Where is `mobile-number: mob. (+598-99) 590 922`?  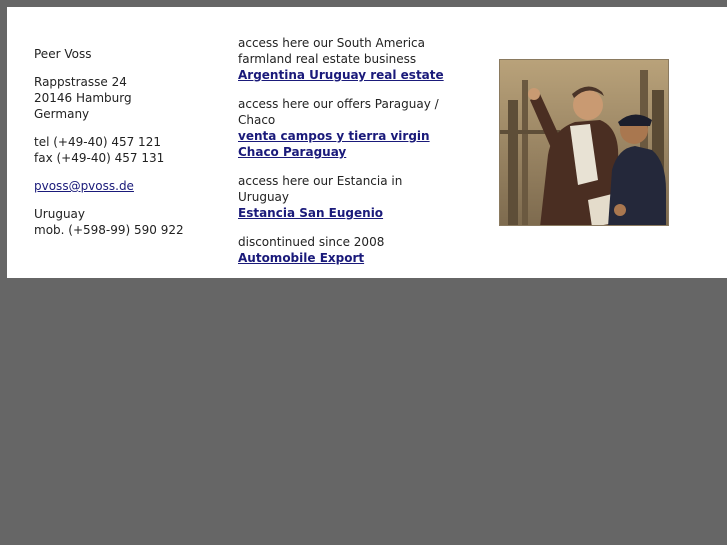
mobile-number: mob. (+598-99) 590 922 is located at coordinates (109, 230).